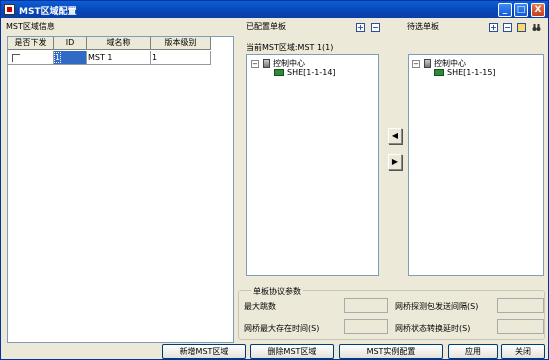 This screenshot has width=549, height=360. Describe the element at coordinates (536, 27) in the screenshot. I see `binoculars-icon` at that location.